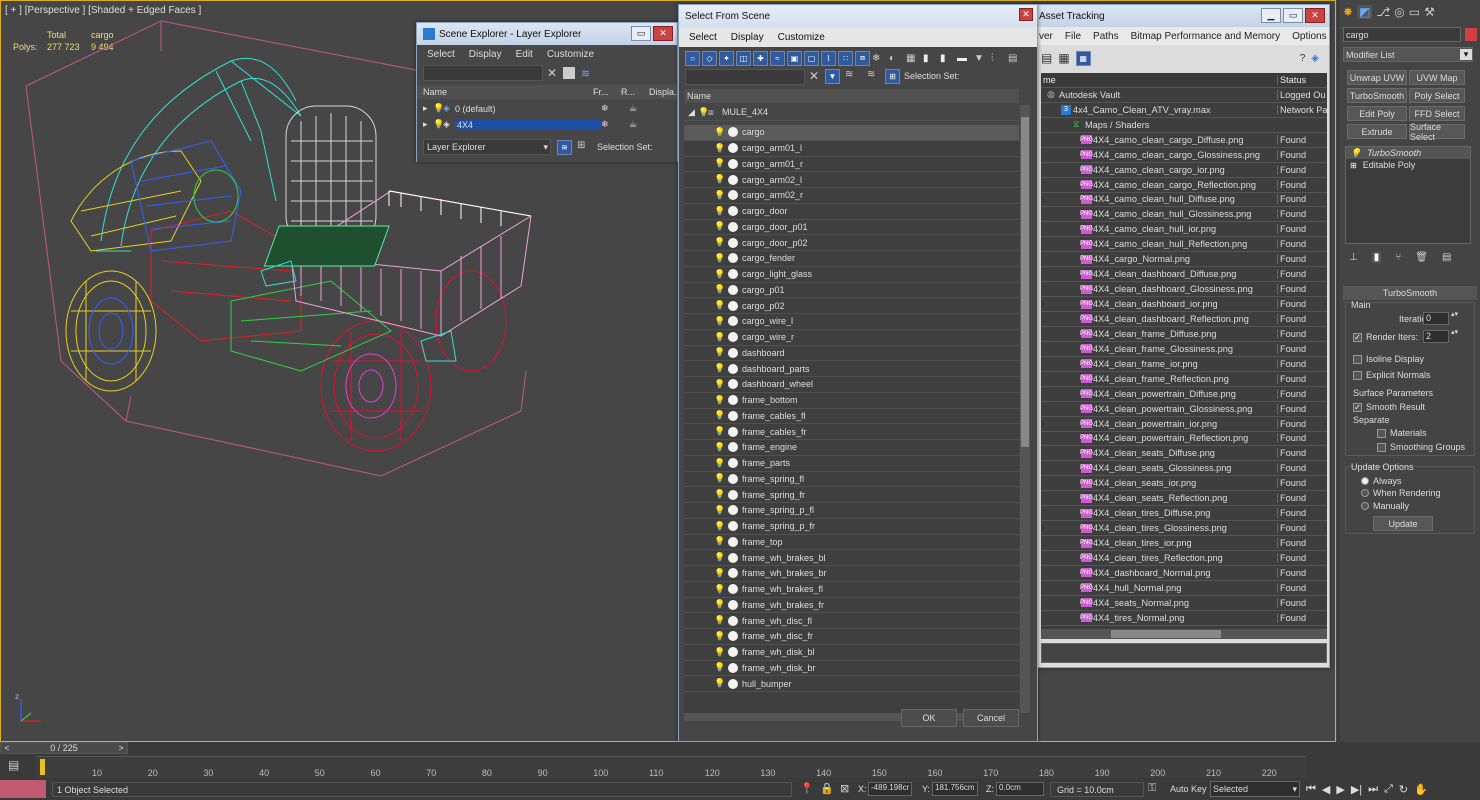  Describe the element at coordinates (858, 16) in the screenshot. I see `sfs-titlebar: Select From Scene ✕` at that location.